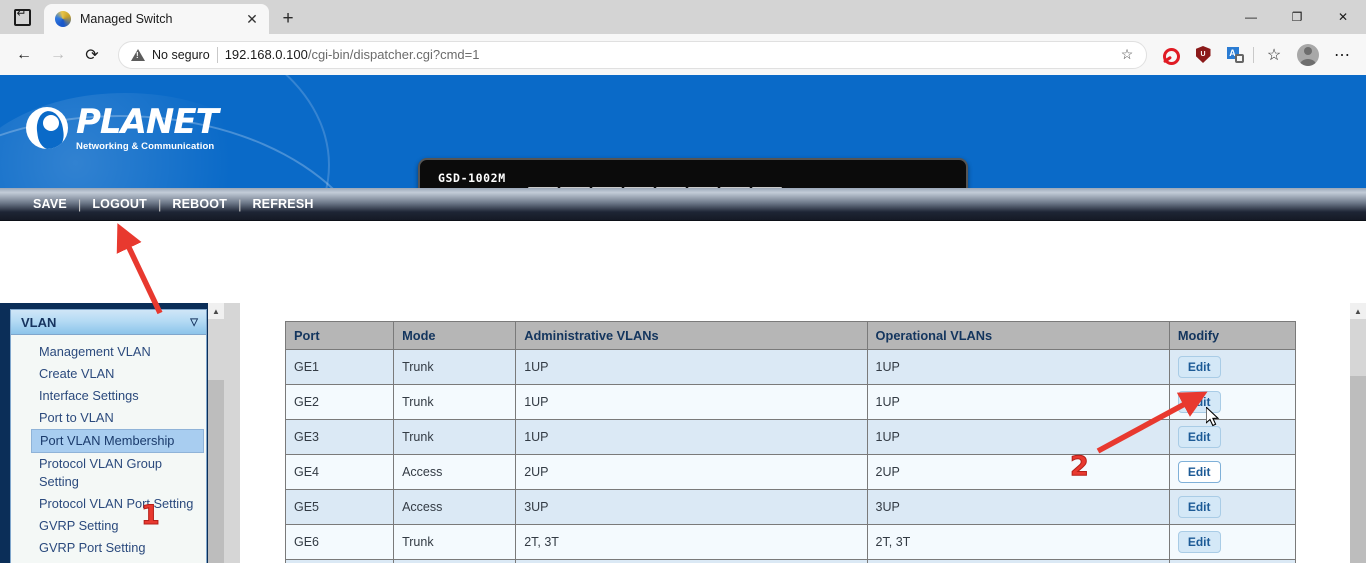 The image size is (1366, 563). What do you see at coordinates (282, 204) in the screenshot?
I see `nav-item-refresh: REFRESH` at bounding box center [282, 204].